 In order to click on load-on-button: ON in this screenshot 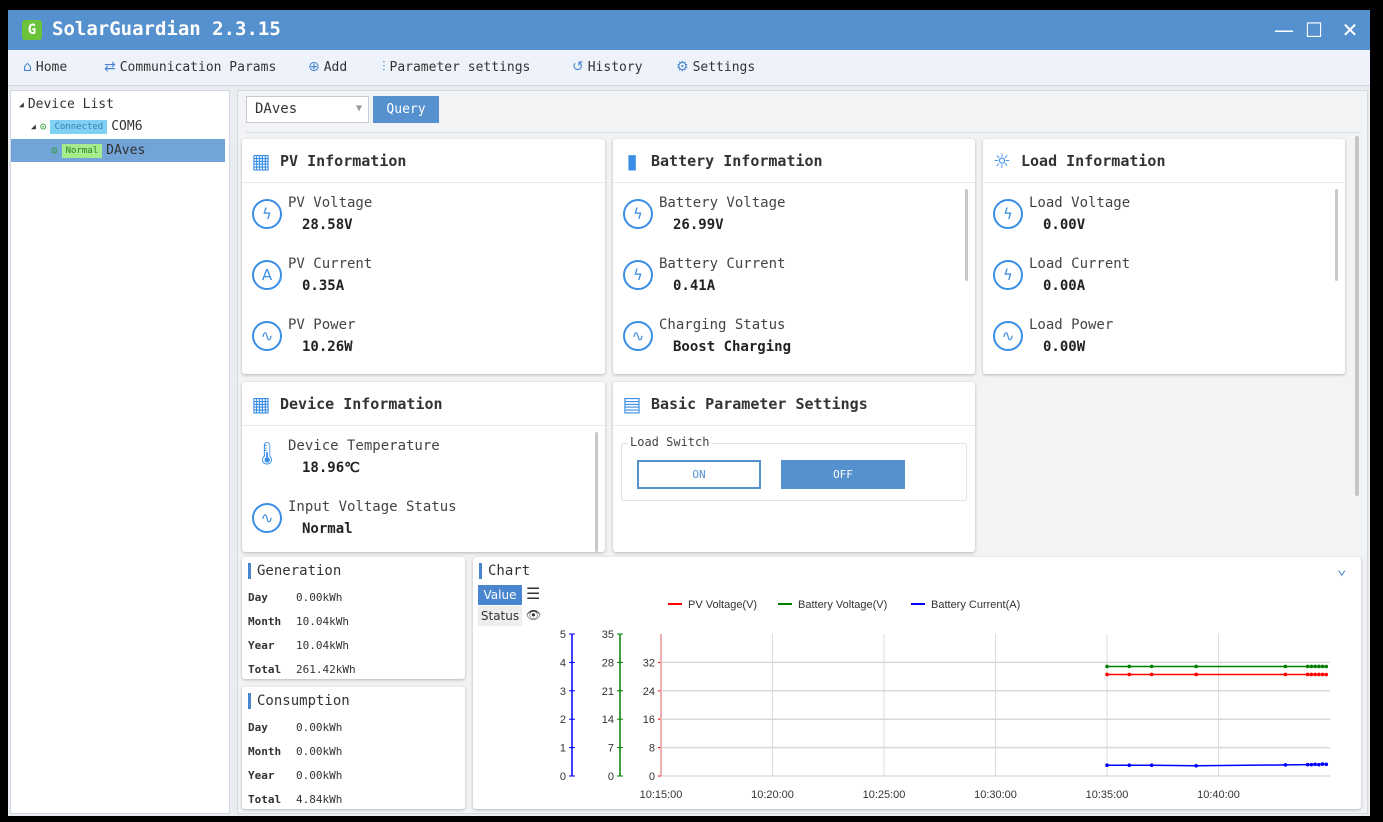, I will do `click(699, 474)`.